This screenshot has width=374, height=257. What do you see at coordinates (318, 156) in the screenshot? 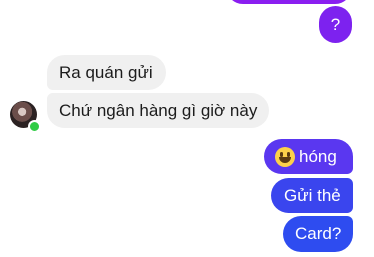
I see `message-text: hóng` at bounding box center [318, 156].